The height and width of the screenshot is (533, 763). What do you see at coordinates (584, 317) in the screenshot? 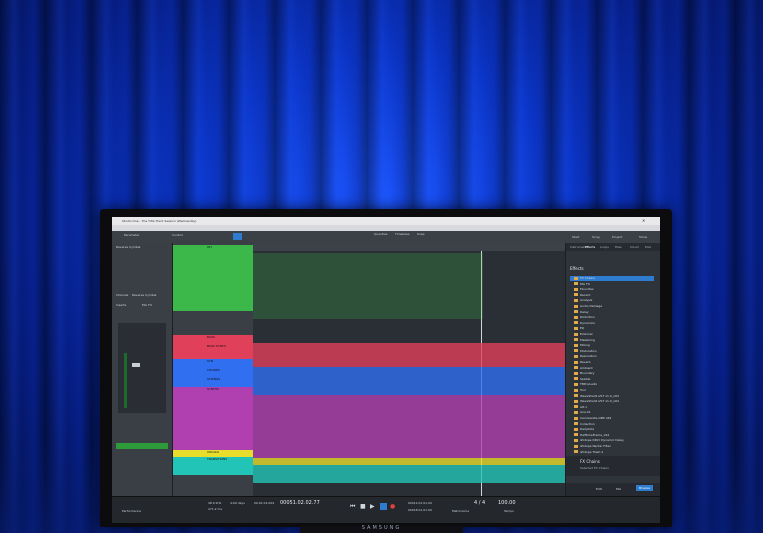
I see `browser-item: Distortion` at bounding box center [584, 317].